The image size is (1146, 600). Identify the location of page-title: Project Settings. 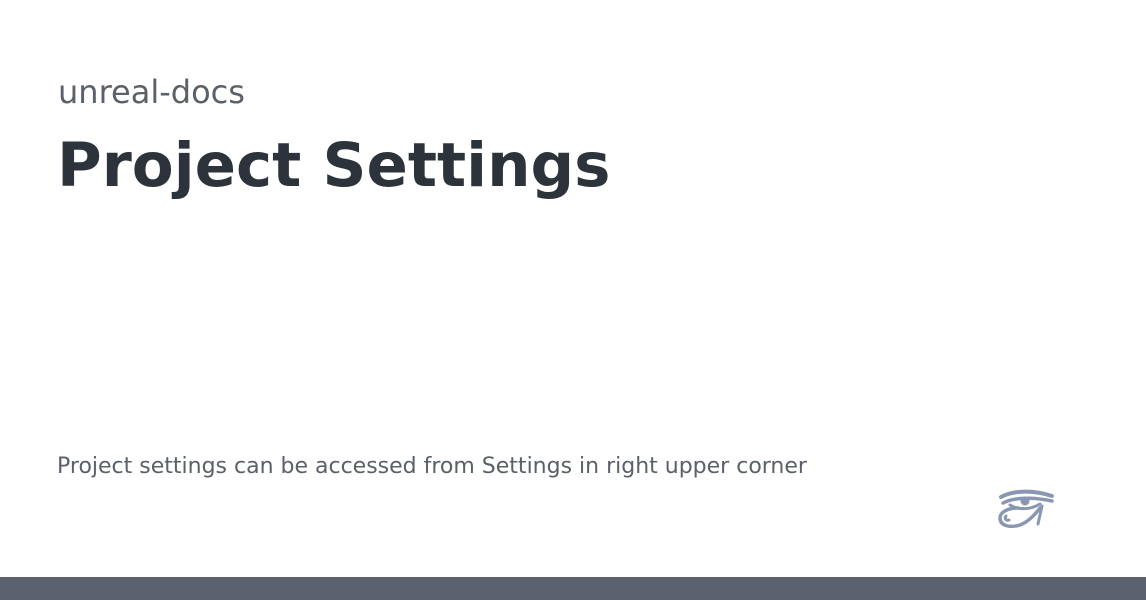
(334, 165).